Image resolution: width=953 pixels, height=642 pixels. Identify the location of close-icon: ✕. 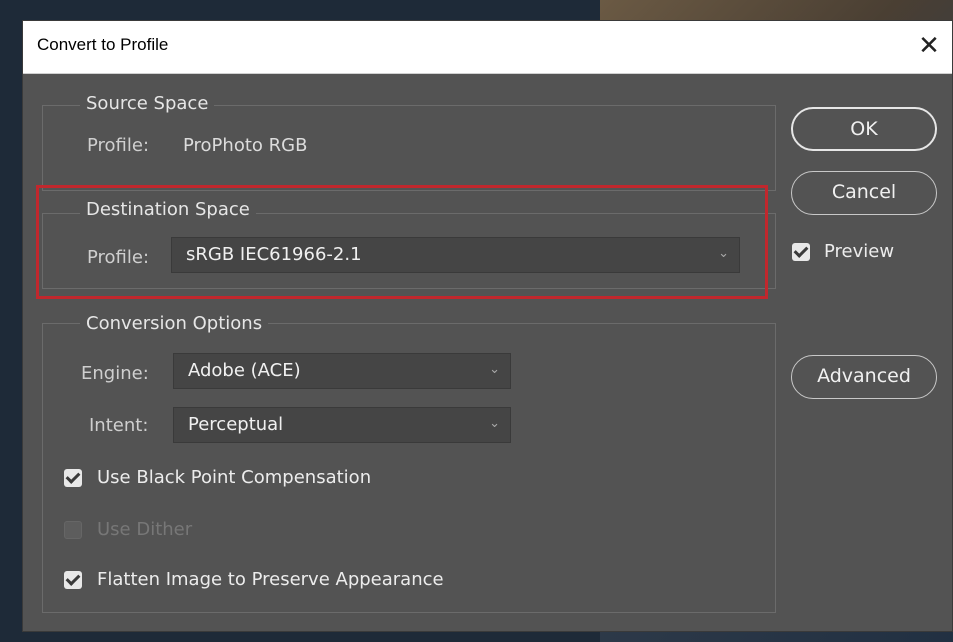
(929, 46).